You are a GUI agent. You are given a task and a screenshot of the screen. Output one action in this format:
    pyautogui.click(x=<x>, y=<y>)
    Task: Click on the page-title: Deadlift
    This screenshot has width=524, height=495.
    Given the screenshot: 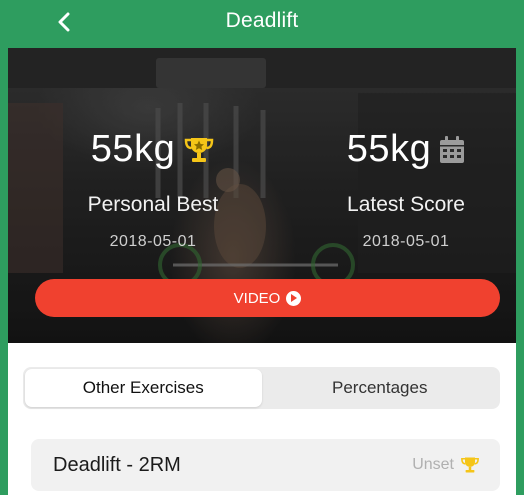 What is the action you would take?
    pyautogui.click(x=262, y=20)
    